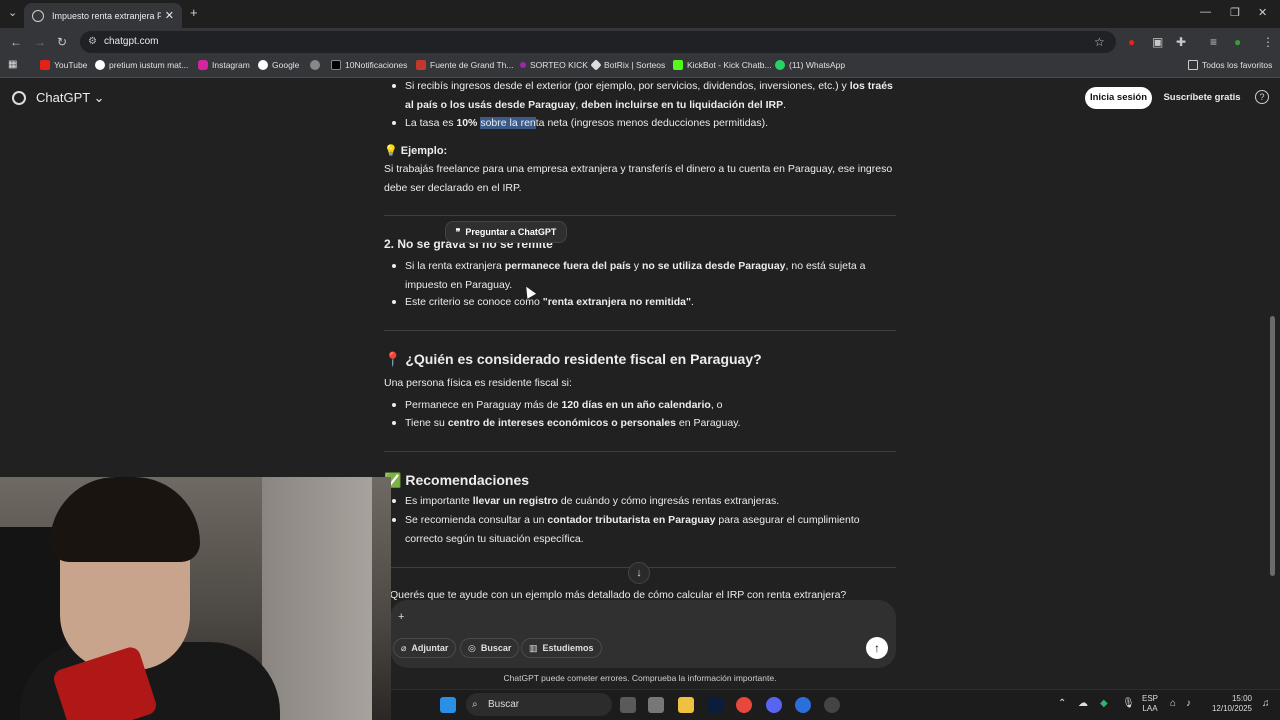 Image resolution: width=1280 pixels, height=720 pixels. Describe the element at coordinates (810, 65) in the screenshot. I see `bookmark-whatsapp: (11) WhatsApp` at that location.